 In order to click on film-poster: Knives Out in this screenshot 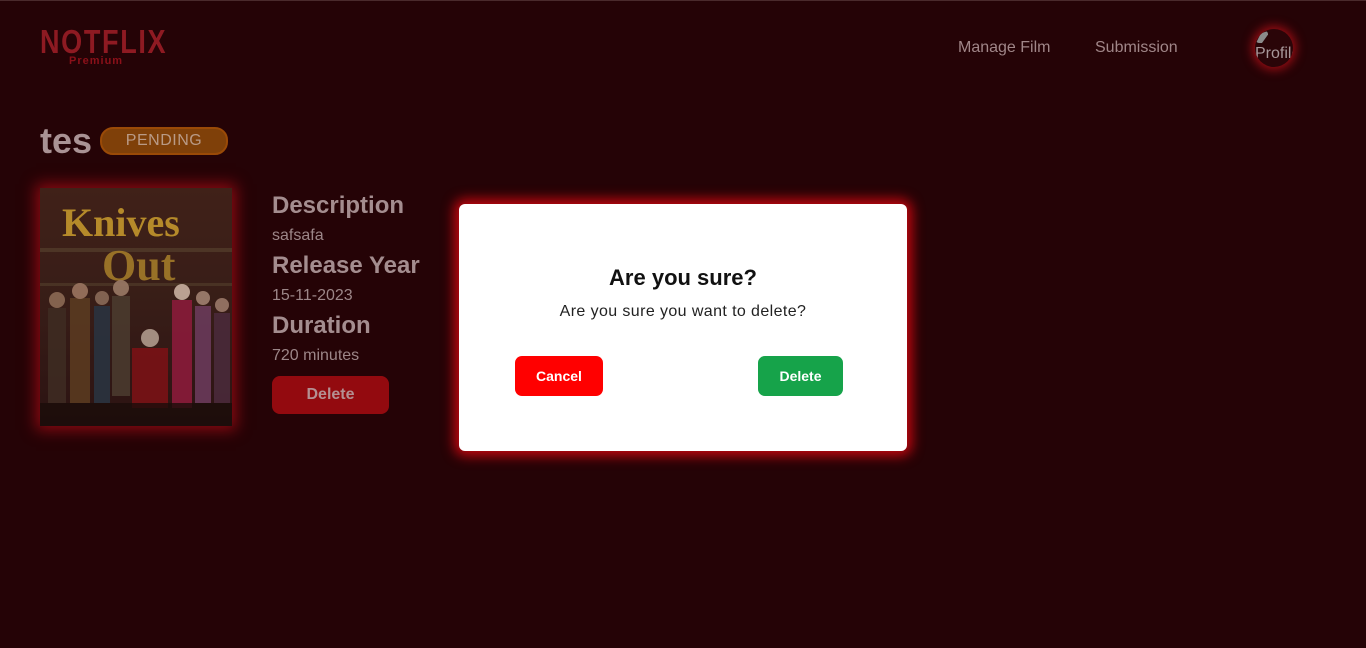, I will do `click(136, 307)`.